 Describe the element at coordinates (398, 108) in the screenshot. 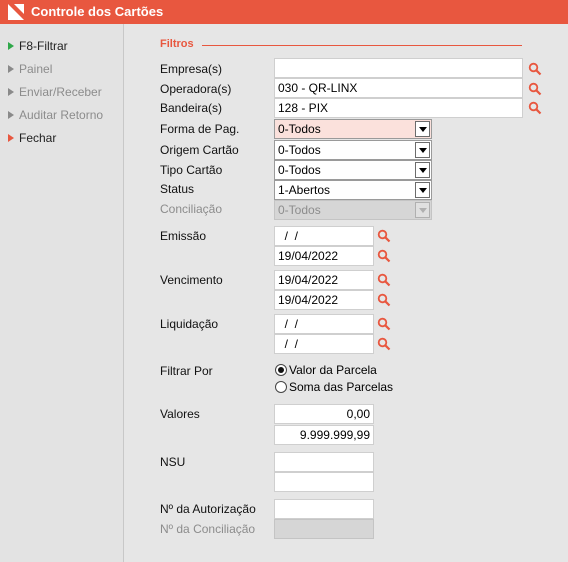

I see `bandeira-input: 128 - PIX` at that location.